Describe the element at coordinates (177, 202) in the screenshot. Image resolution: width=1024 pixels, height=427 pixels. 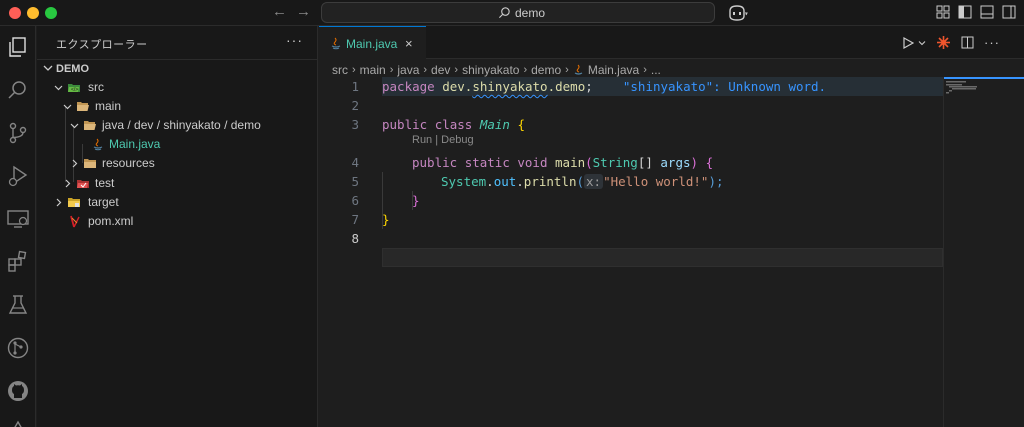
I see `tree-item-target: target` at that location.